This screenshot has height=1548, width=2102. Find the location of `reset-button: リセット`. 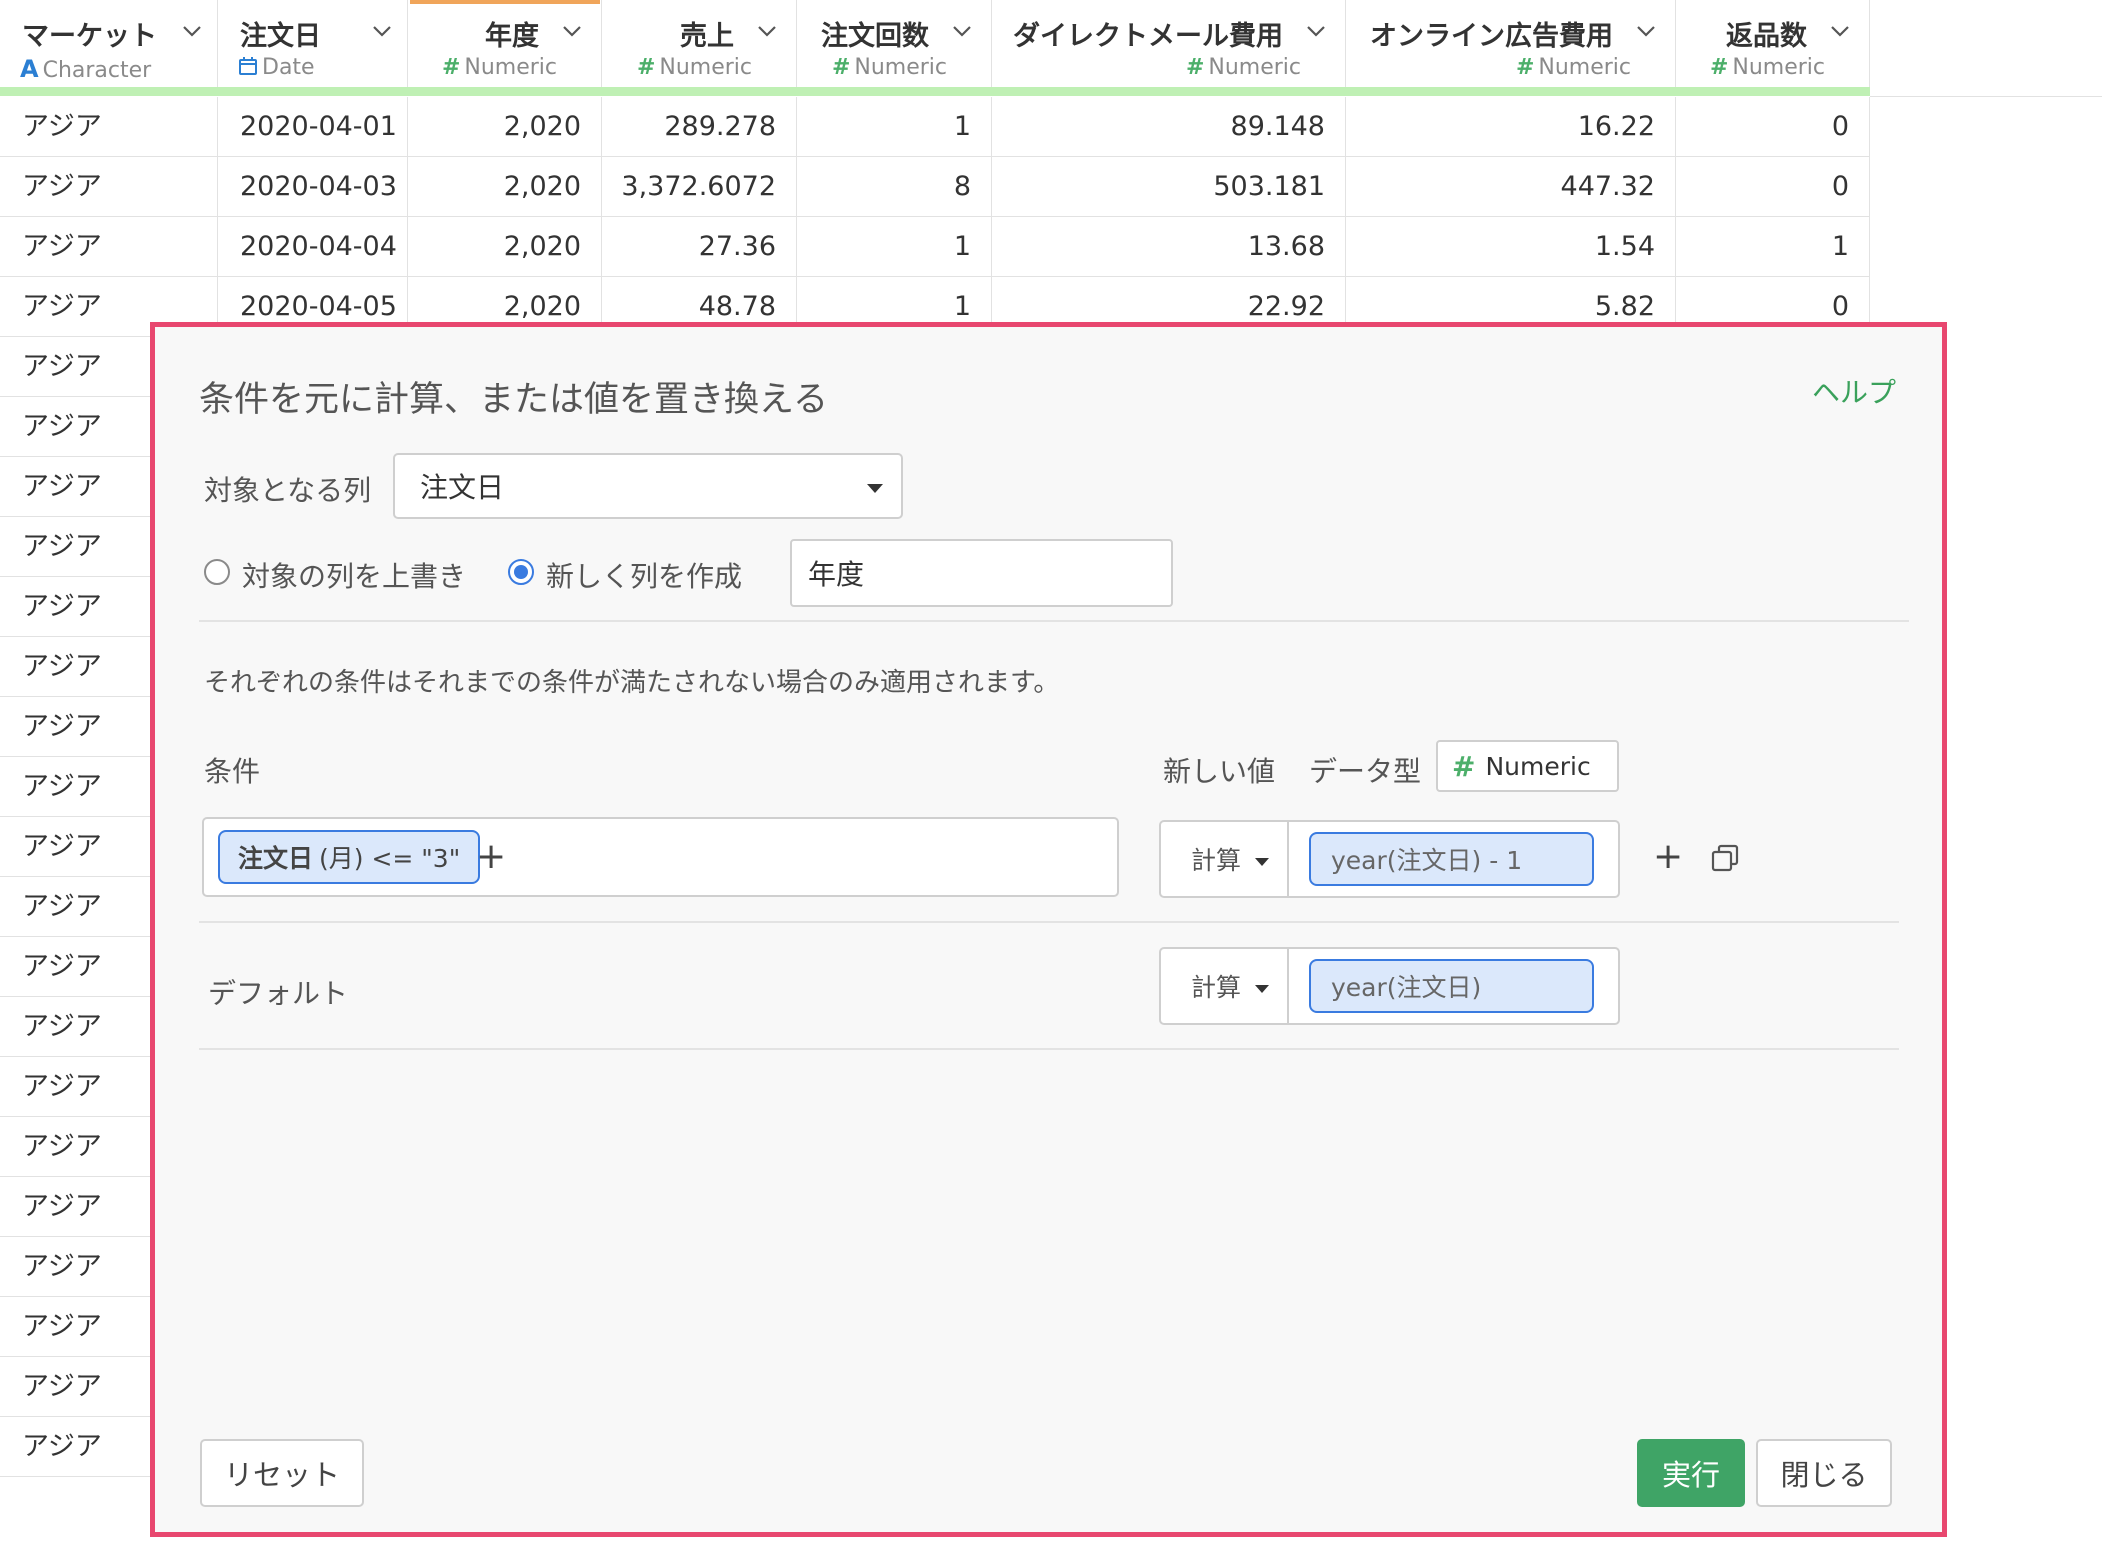

reset-button: リセット is located at coordinates (282, 1473).